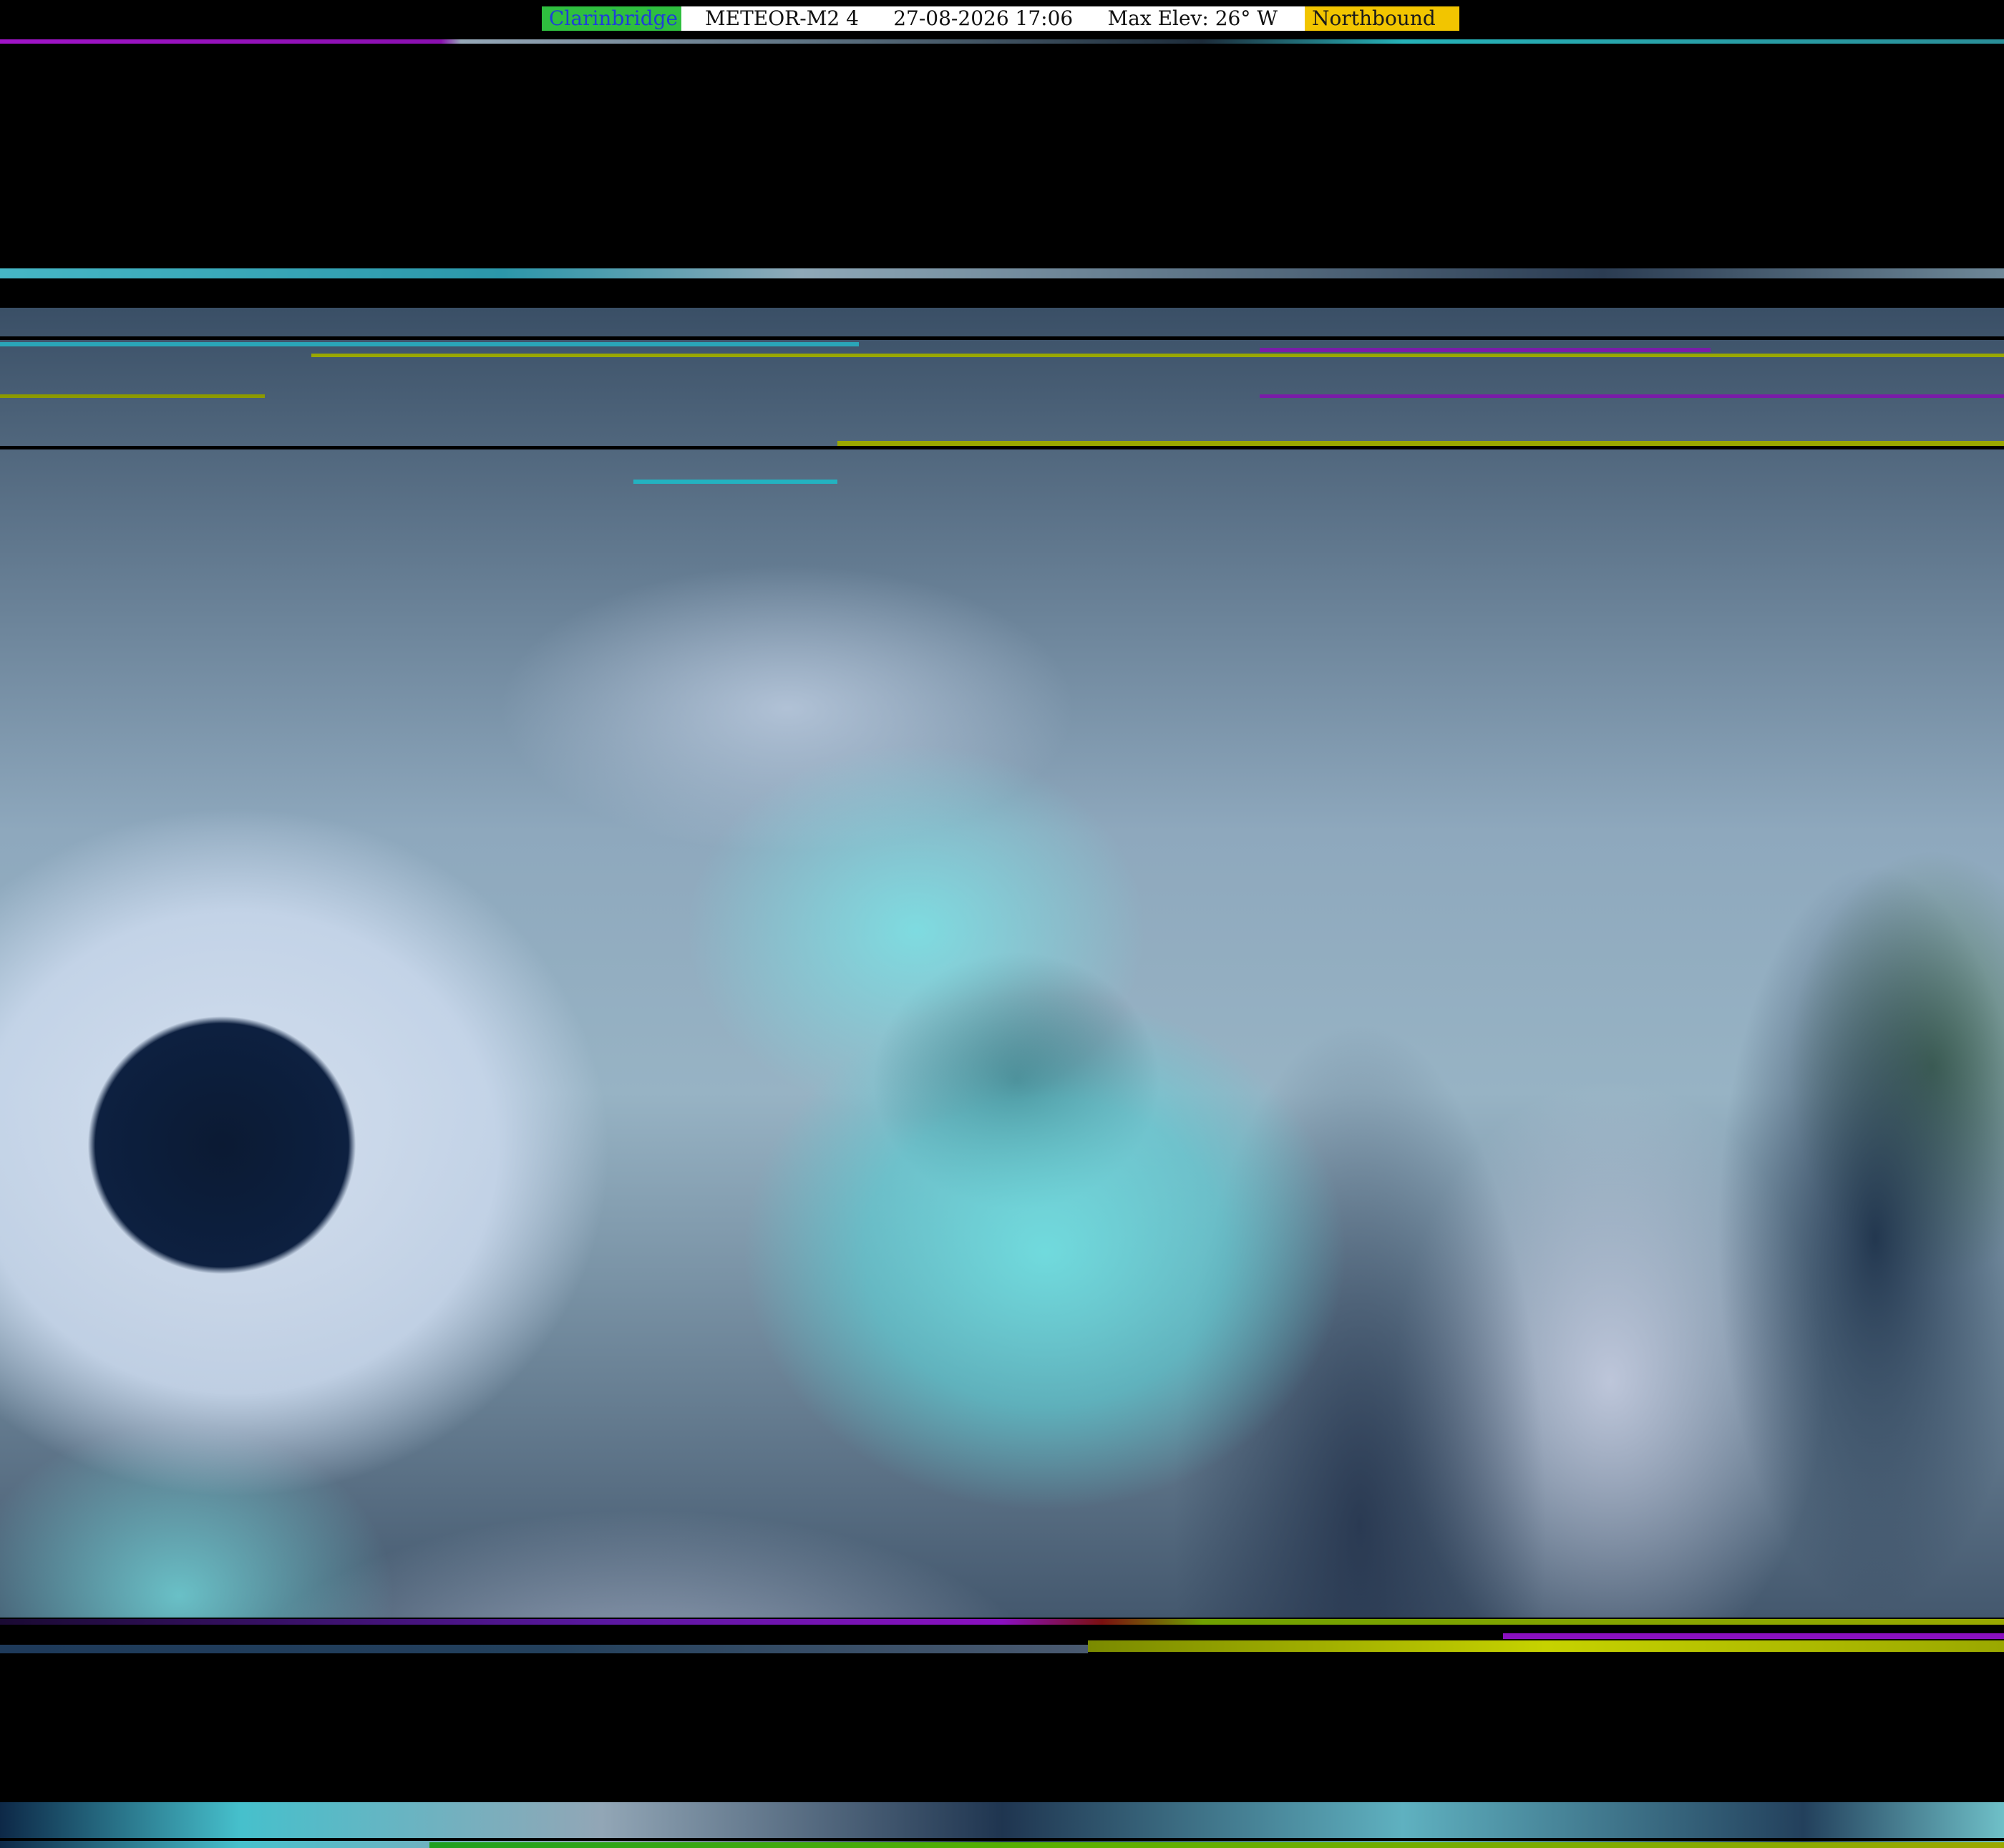 This screenshot has width=2004, height=1848. What do you see at coordinates (782, 18) in the screenshot?
I see `satellite-name: METEOR-M2 4` at bounding box center [782, 18].